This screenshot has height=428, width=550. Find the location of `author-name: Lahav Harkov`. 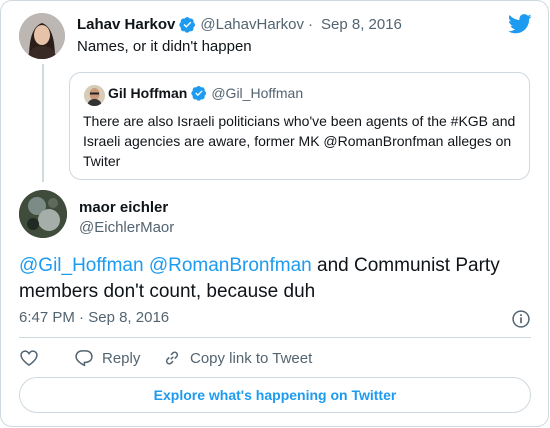

author-name: Lahav Harkov is located at coordinates (126, 24).